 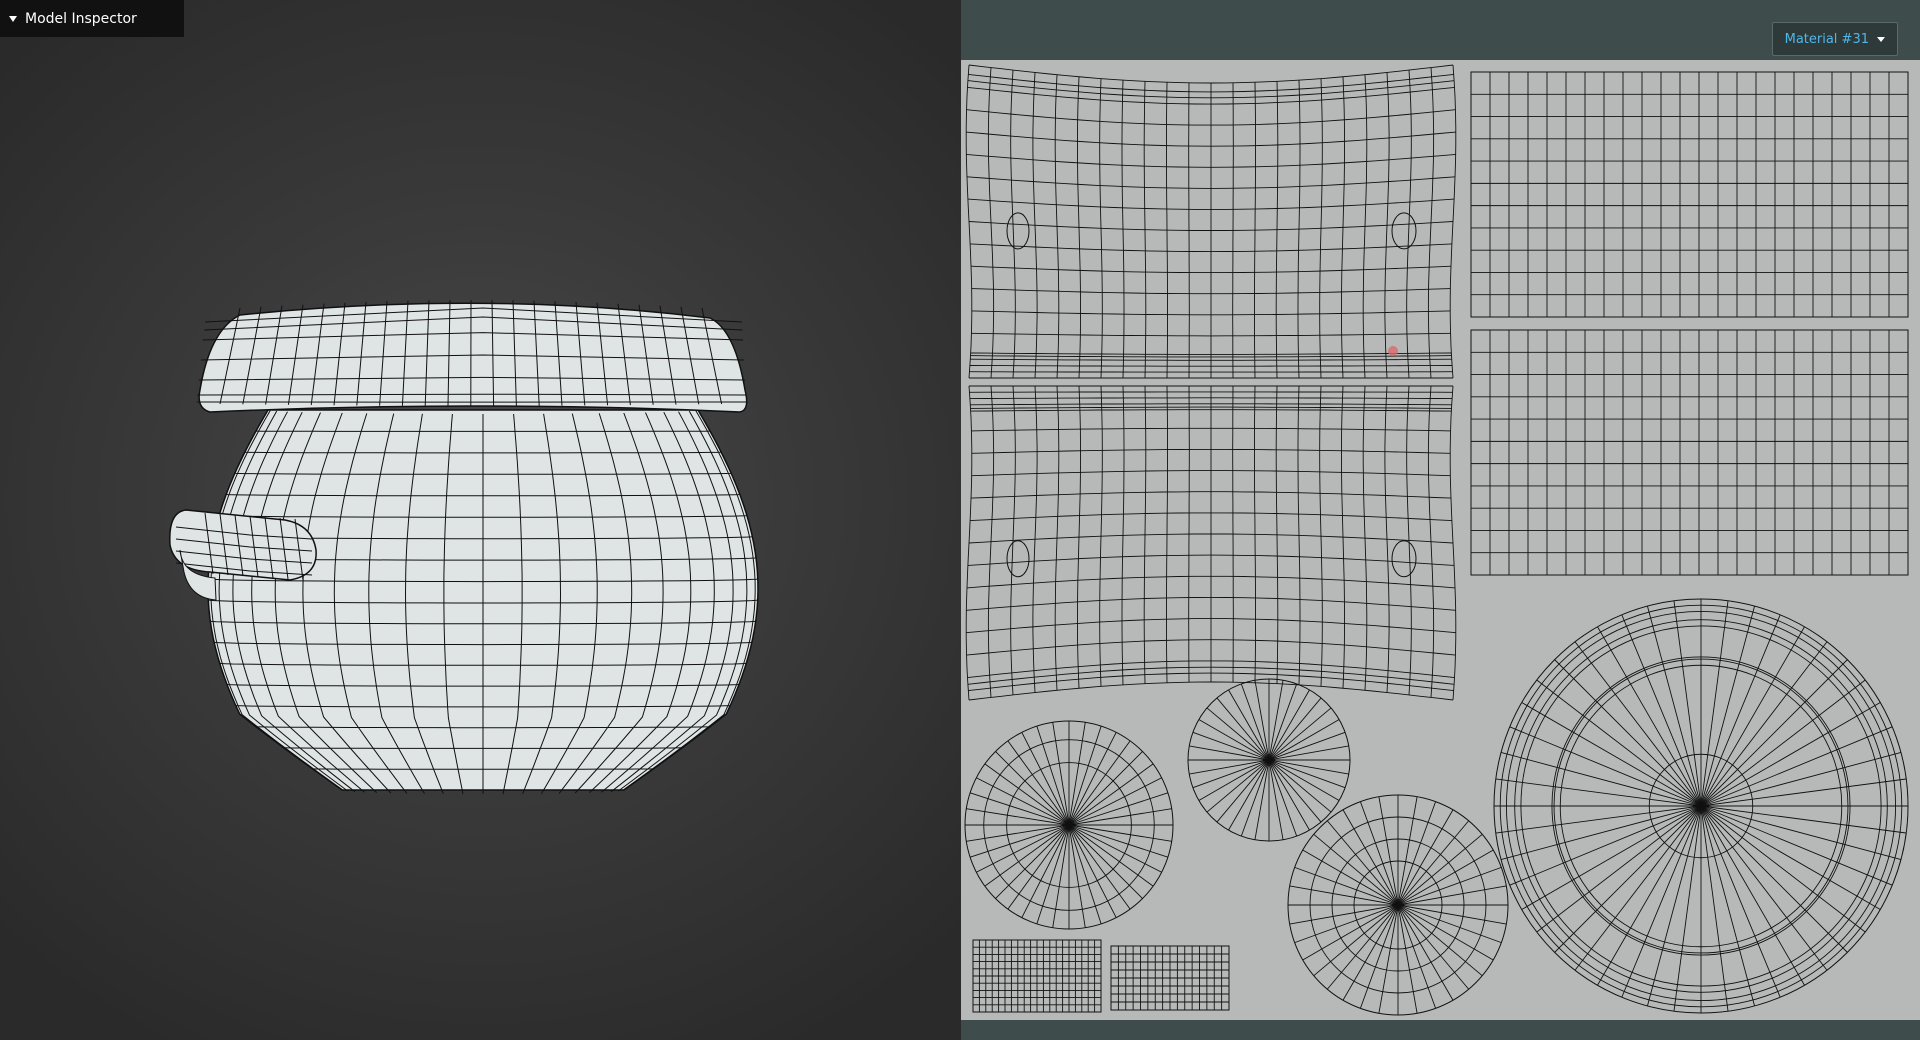 I want to click on uv-disc-b, so click(x=1269, y=760).